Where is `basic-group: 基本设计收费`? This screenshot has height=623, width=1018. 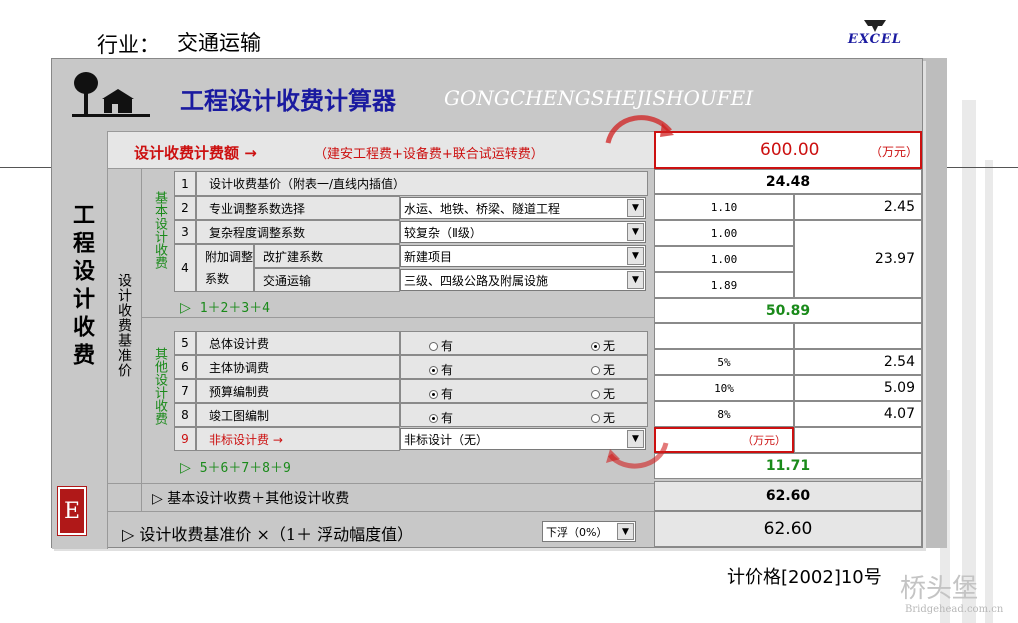 basic-group: 基本设计收费 is located at coordinates (158, 243).